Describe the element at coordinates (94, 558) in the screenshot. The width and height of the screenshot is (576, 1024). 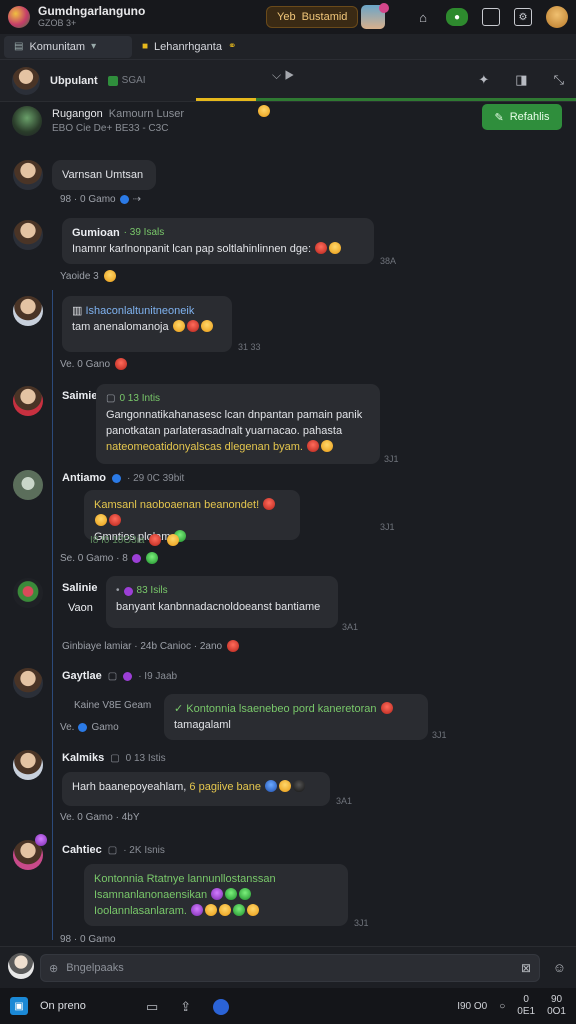
I see `reaction-text: Se. 0 Gamo · 8` at that location.